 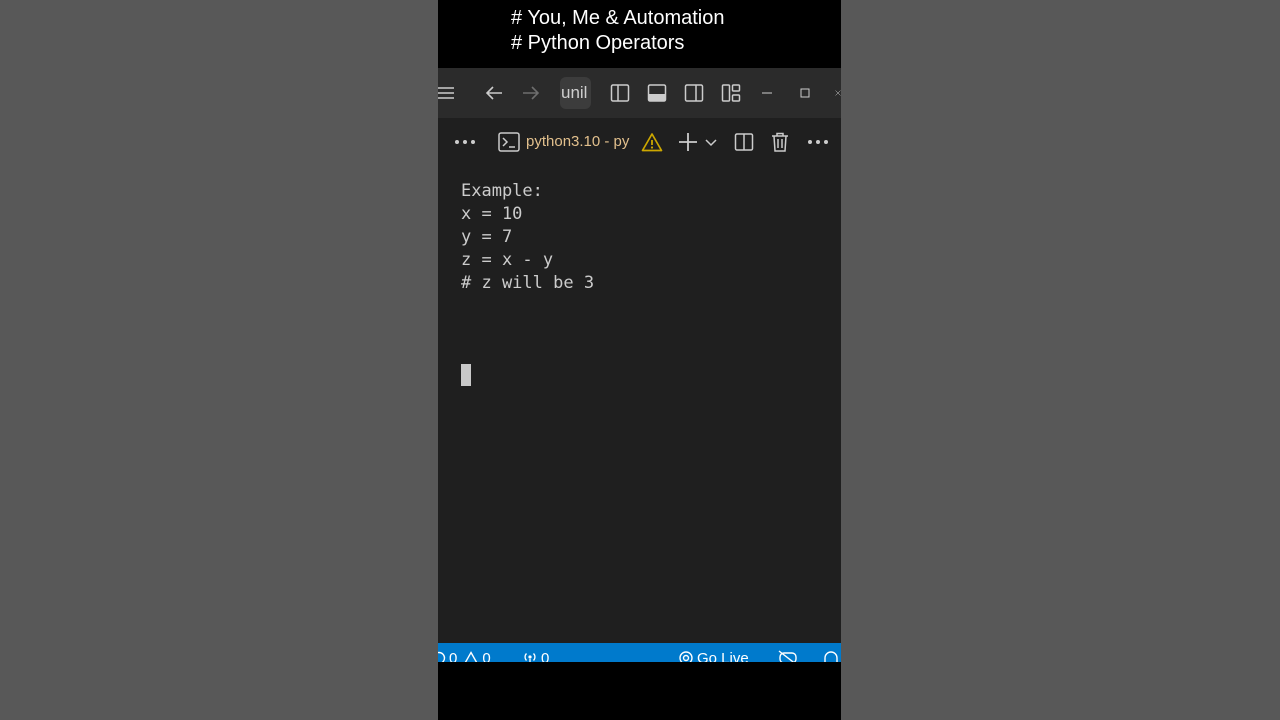 What do you see at coordinates (598, 43) in the screenshot?
I see `caption-line-2: # Python Operators` at bounding box center [598, 43].